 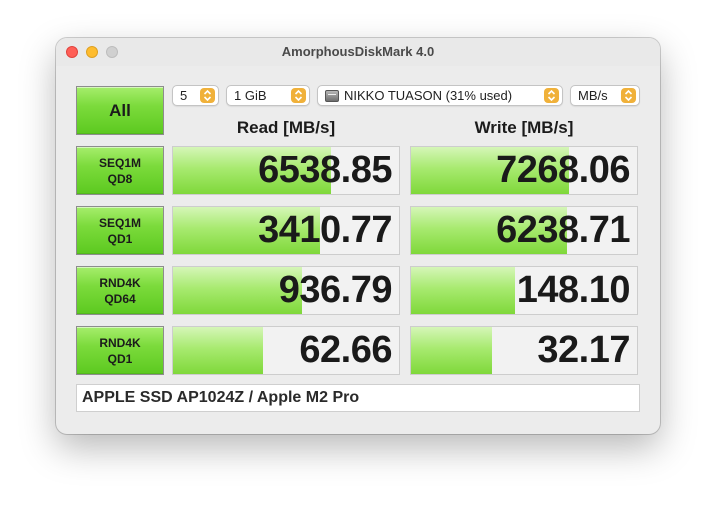 I want to click on write-result-value: 148.10, so click(x=573, y=290).